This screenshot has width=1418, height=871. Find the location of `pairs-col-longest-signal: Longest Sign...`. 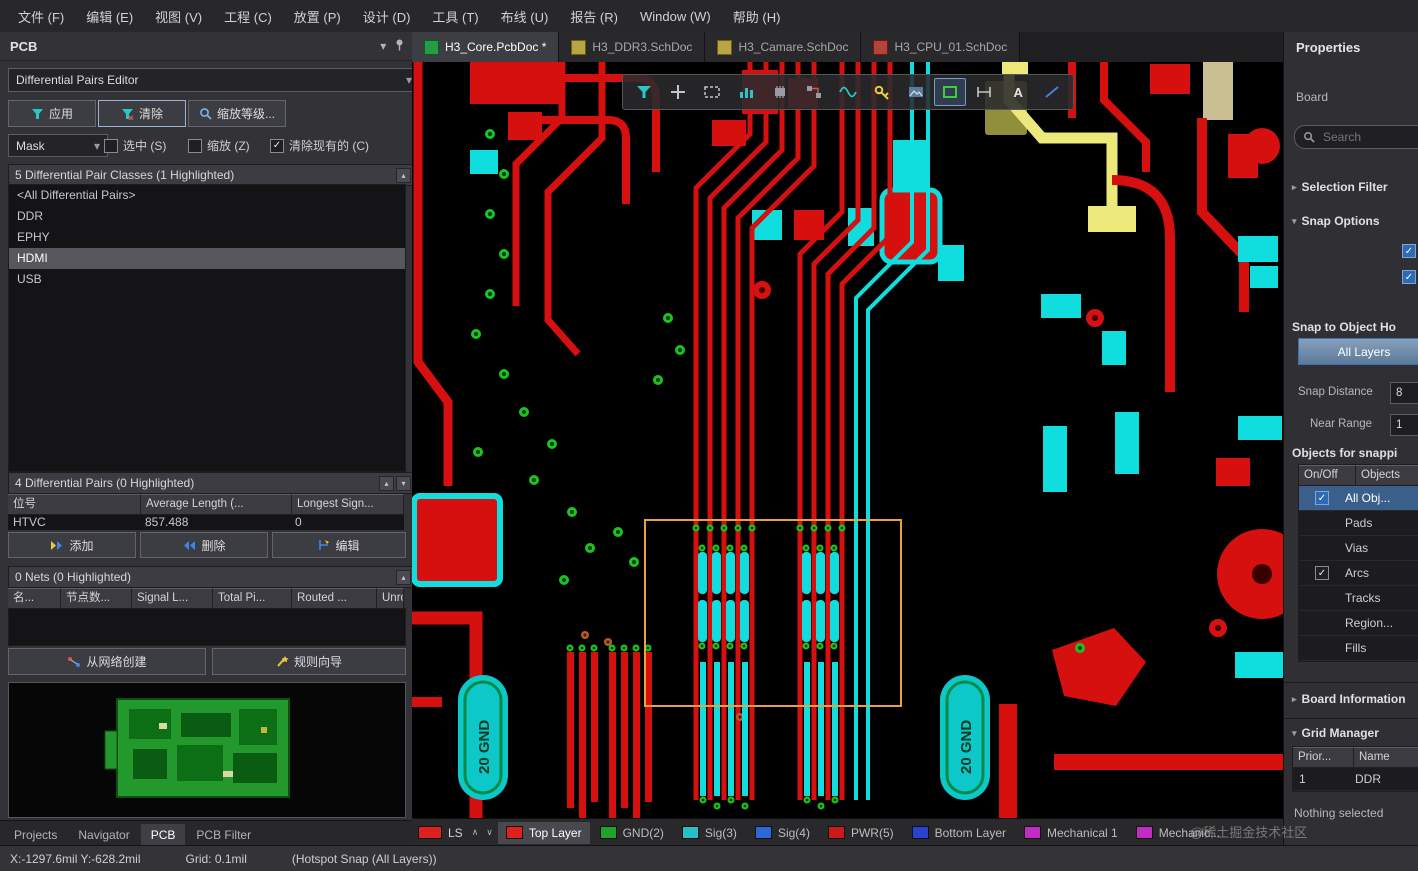

pairs-col-longest-signal: Longest Sign... is located at coordinates (348, 504).